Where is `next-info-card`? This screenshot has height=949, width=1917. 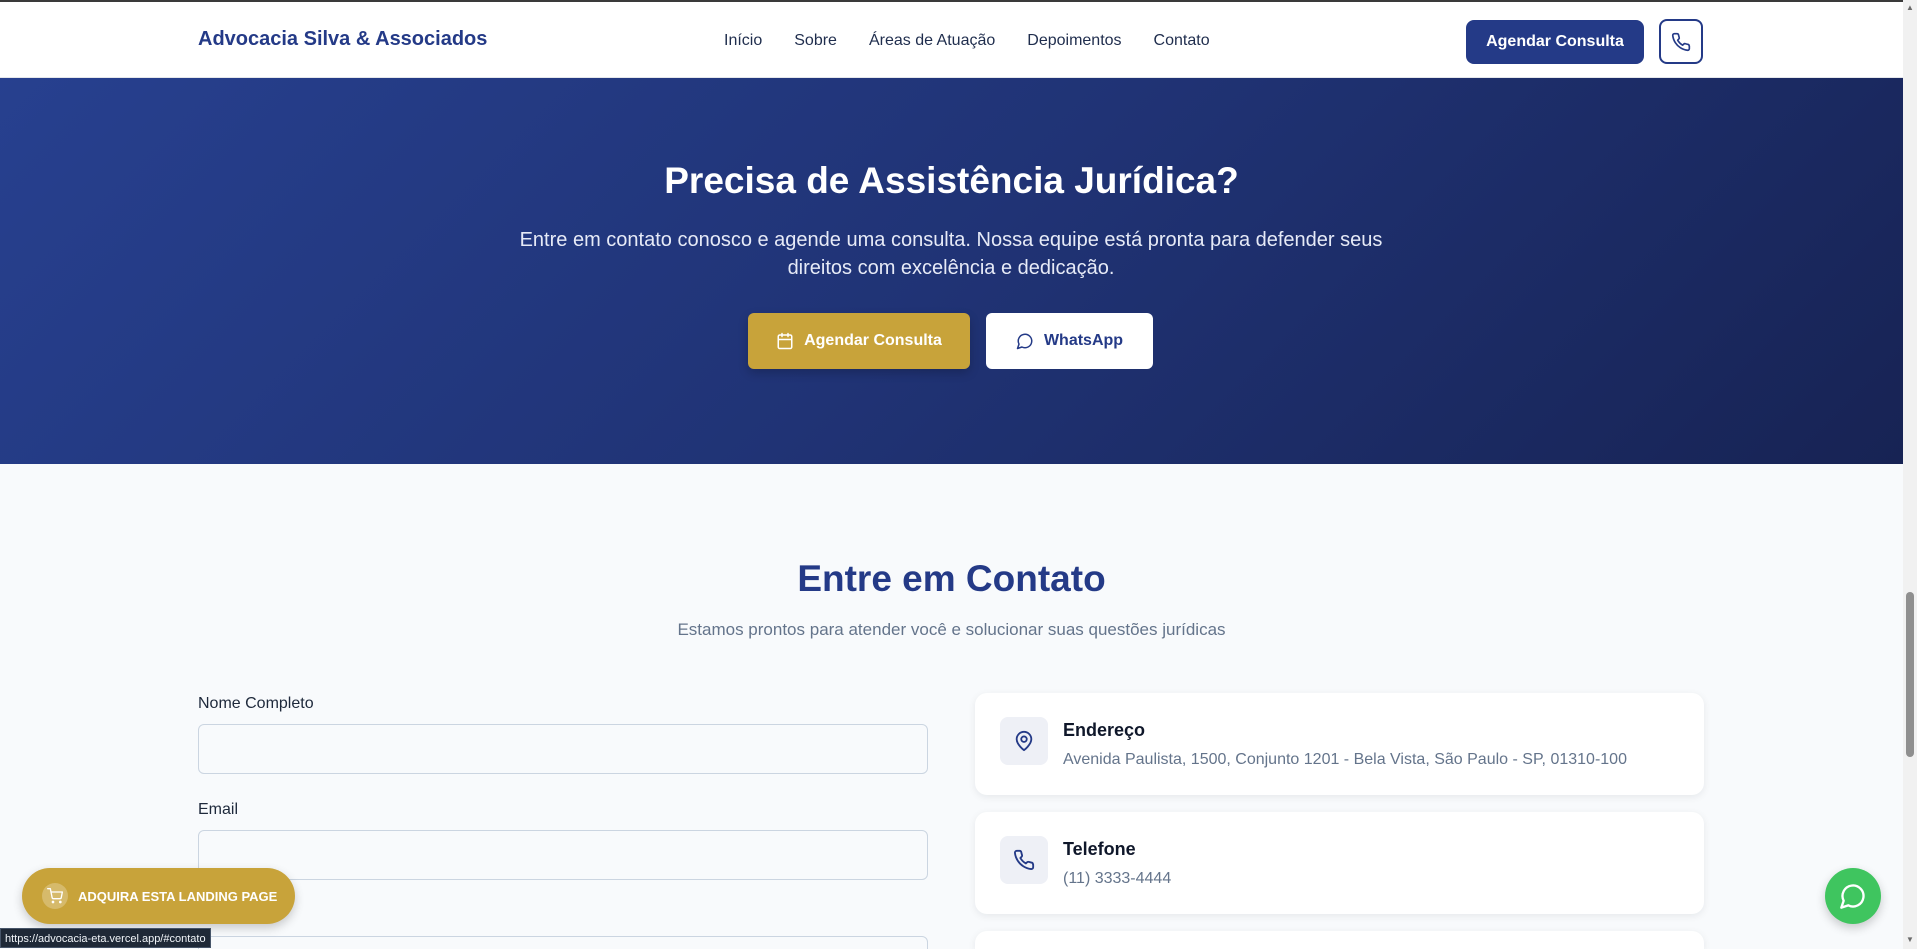
next-info-card is located at coordinates (1339, 940).